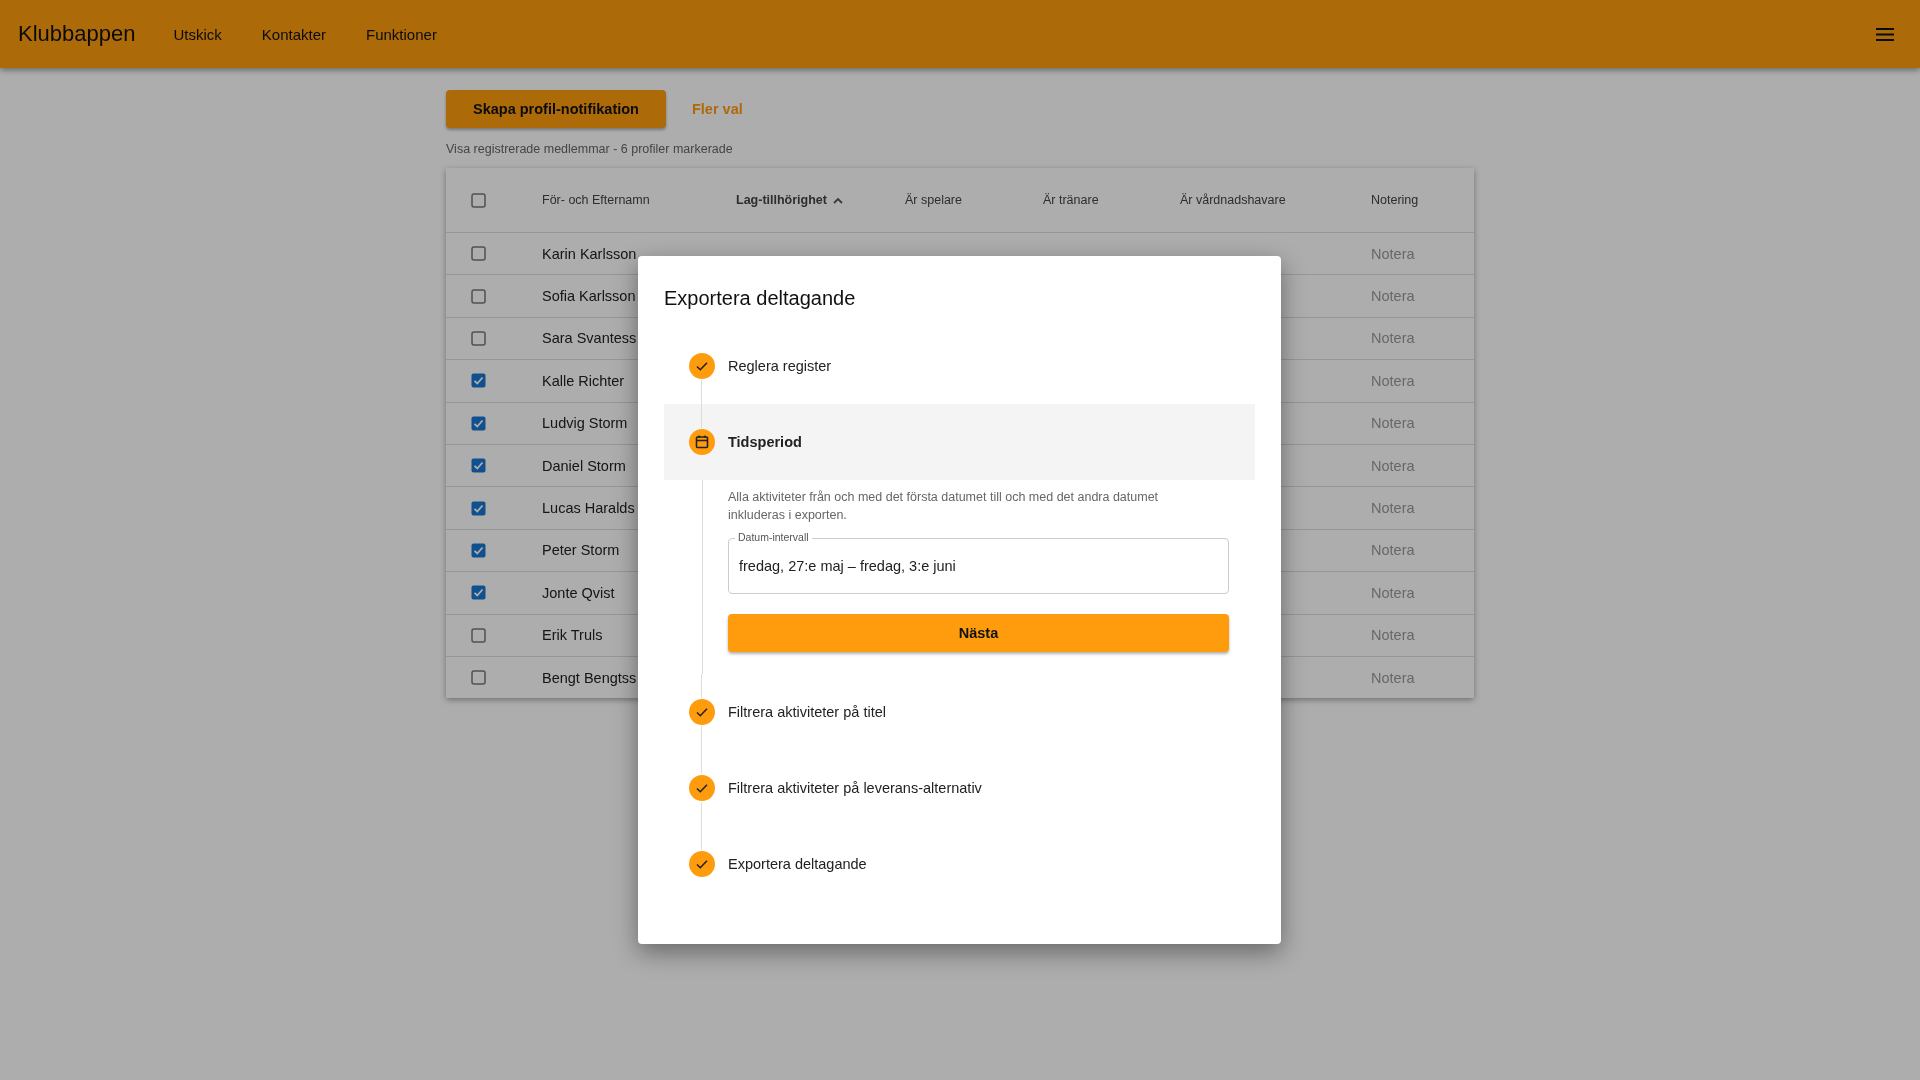 This screenshot has height=1080, width=1920. Describe the element at coordinates (781, 200) in the screenshot. I see `column-header: Lag-tillhörighet` at that location.